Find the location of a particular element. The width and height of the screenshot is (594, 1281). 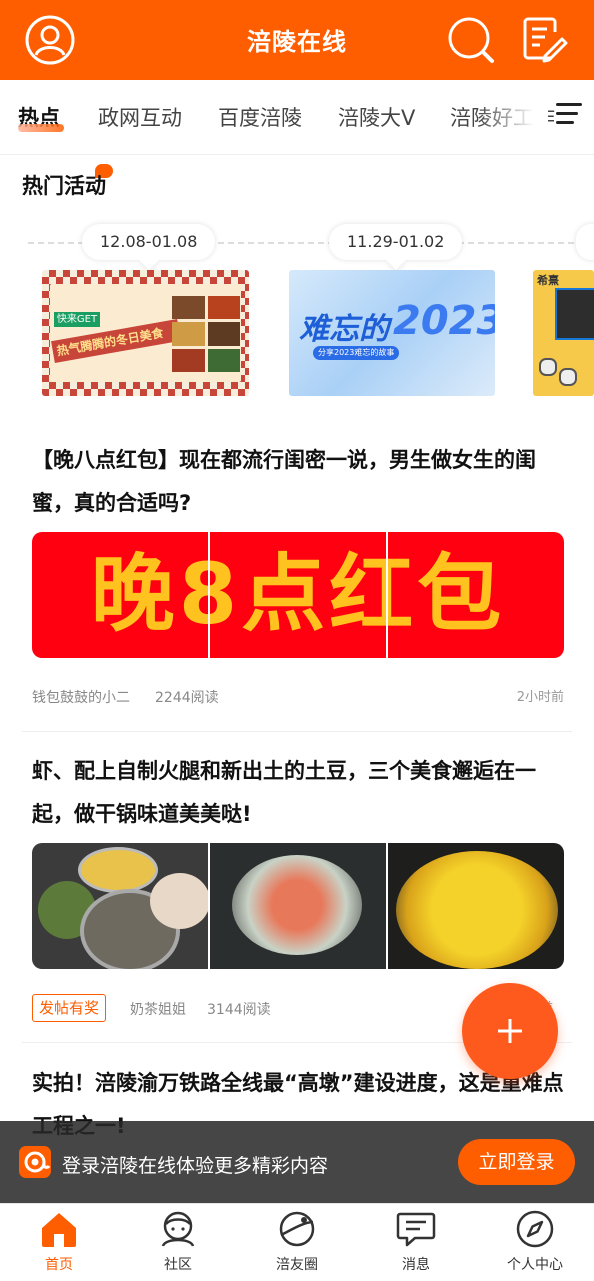

active-tab-indicator is located at coordinates (41, 128).